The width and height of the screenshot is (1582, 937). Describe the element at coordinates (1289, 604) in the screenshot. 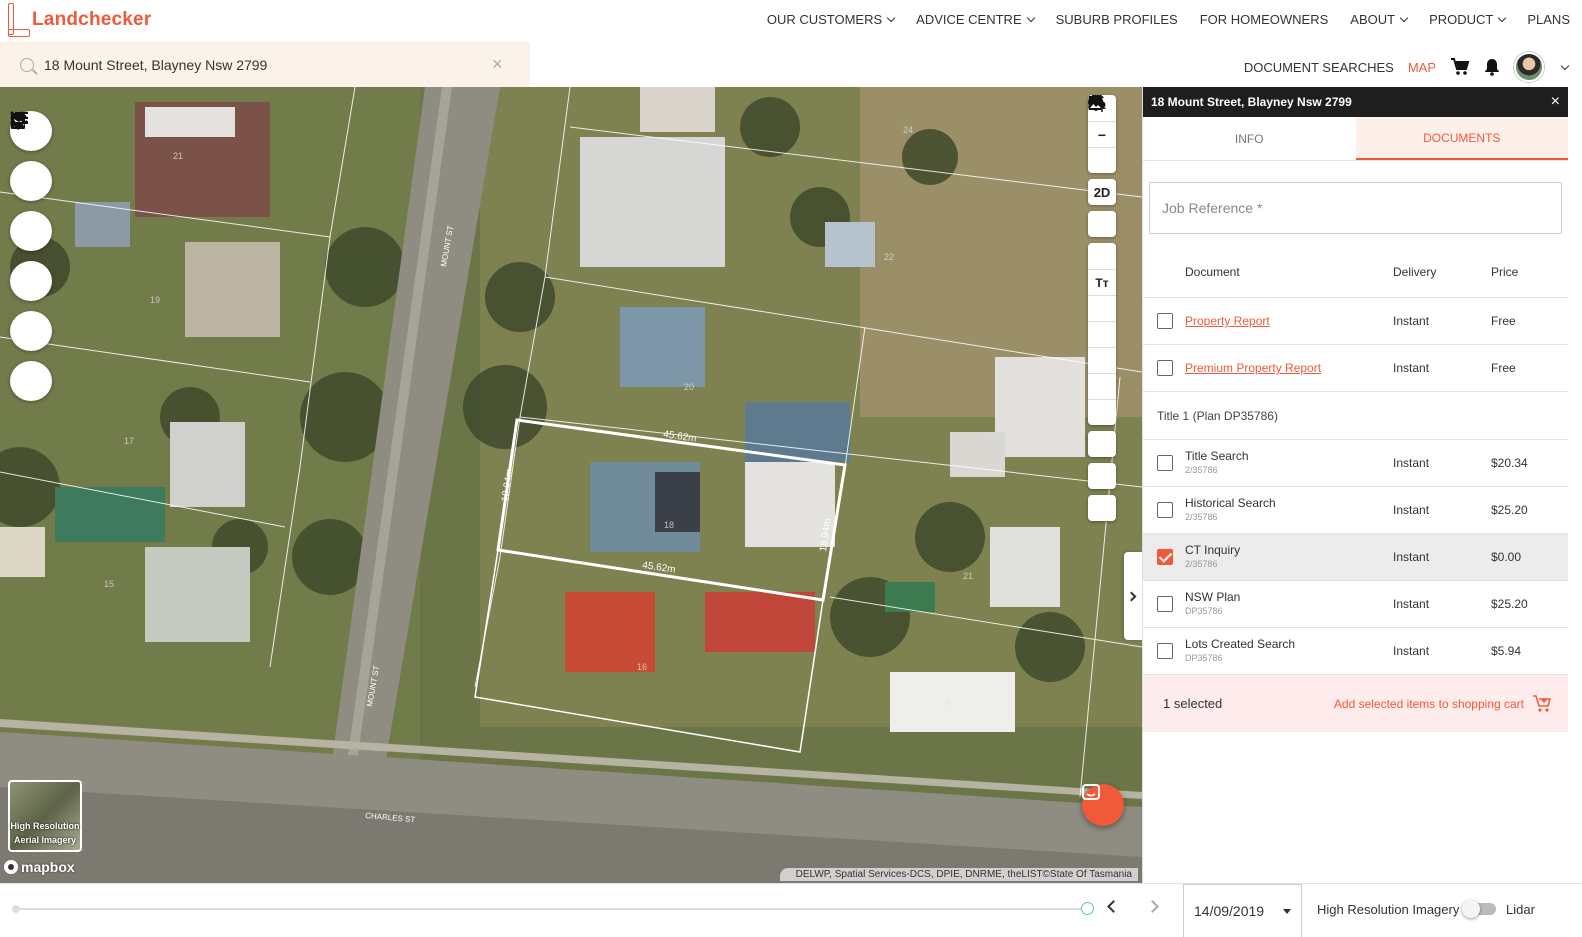

I see `document-cell: NSW Plan DP35786` at that location.